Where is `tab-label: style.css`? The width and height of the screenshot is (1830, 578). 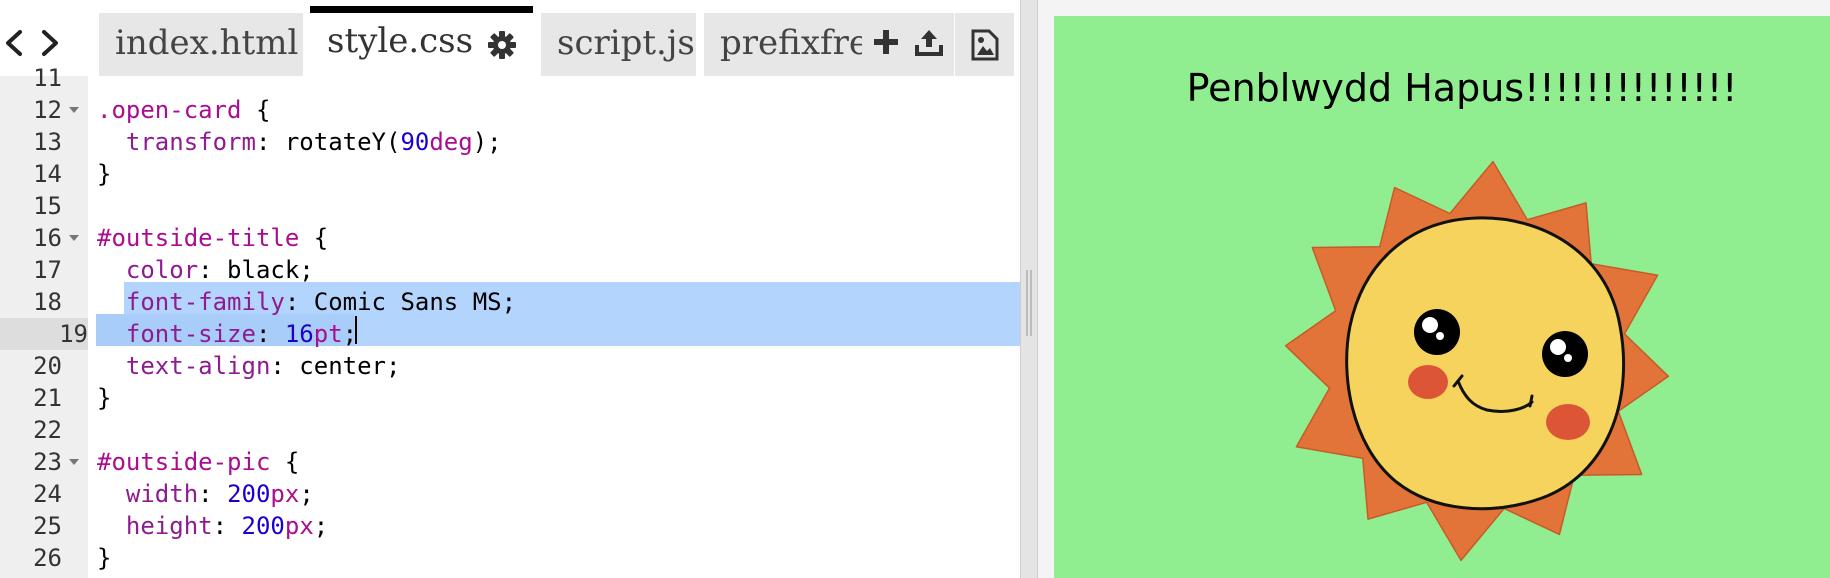 tab-label: style.css is located at coordinates (400, 41).